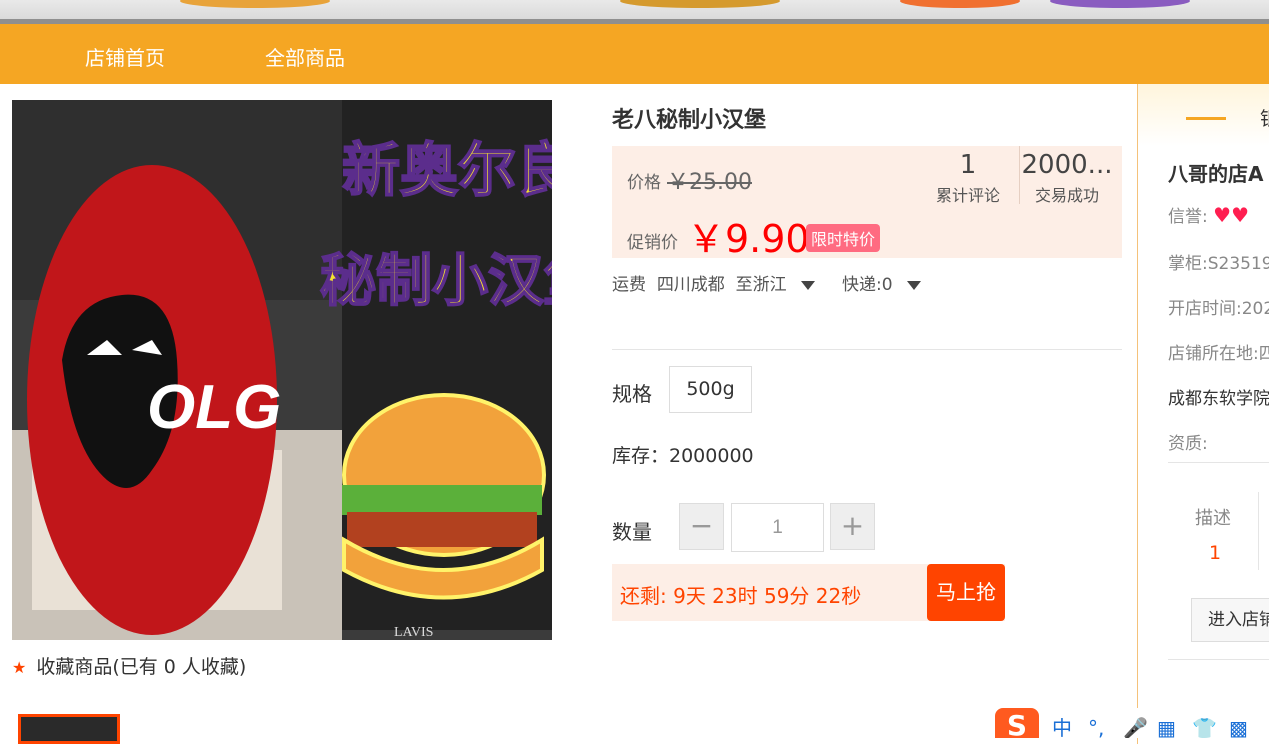 Image resolution: width=1269 pixels, height=744 pixels. Describe the element at coordinates (1218, 399) in the screenshot. I see `shop-address: 成都东软学院` at that location.